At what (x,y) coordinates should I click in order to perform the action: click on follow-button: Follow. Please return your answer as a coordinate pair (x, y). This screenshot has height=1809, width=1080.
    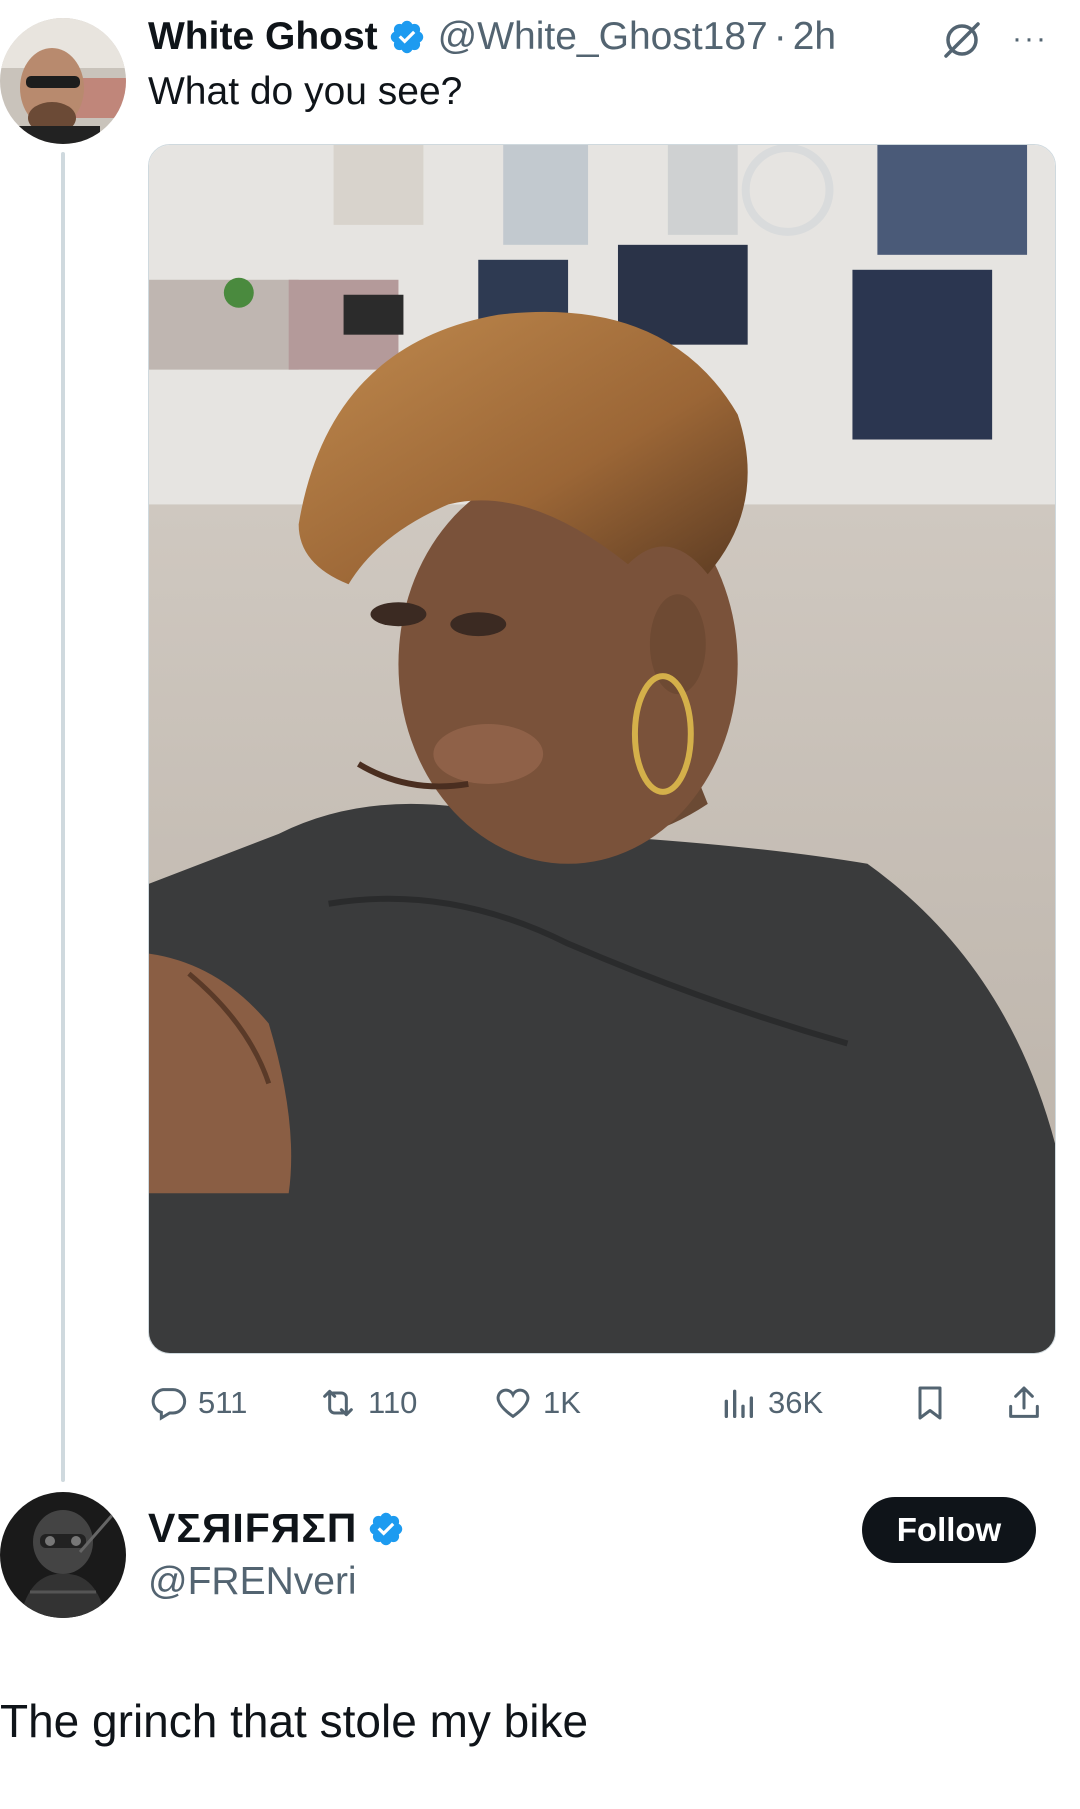
    Looking at the image, I should click on (949, 1530).